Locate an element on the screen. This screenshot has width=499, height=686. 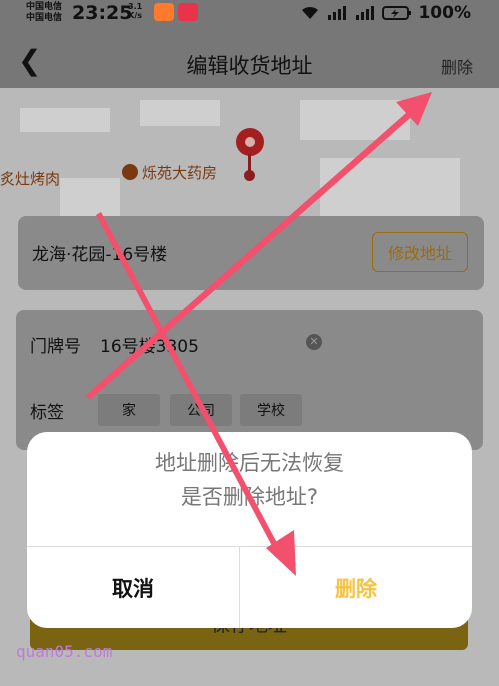
dialog-message-line-1: 地址删除后无法恢复 is located at coordinates (249, 463).